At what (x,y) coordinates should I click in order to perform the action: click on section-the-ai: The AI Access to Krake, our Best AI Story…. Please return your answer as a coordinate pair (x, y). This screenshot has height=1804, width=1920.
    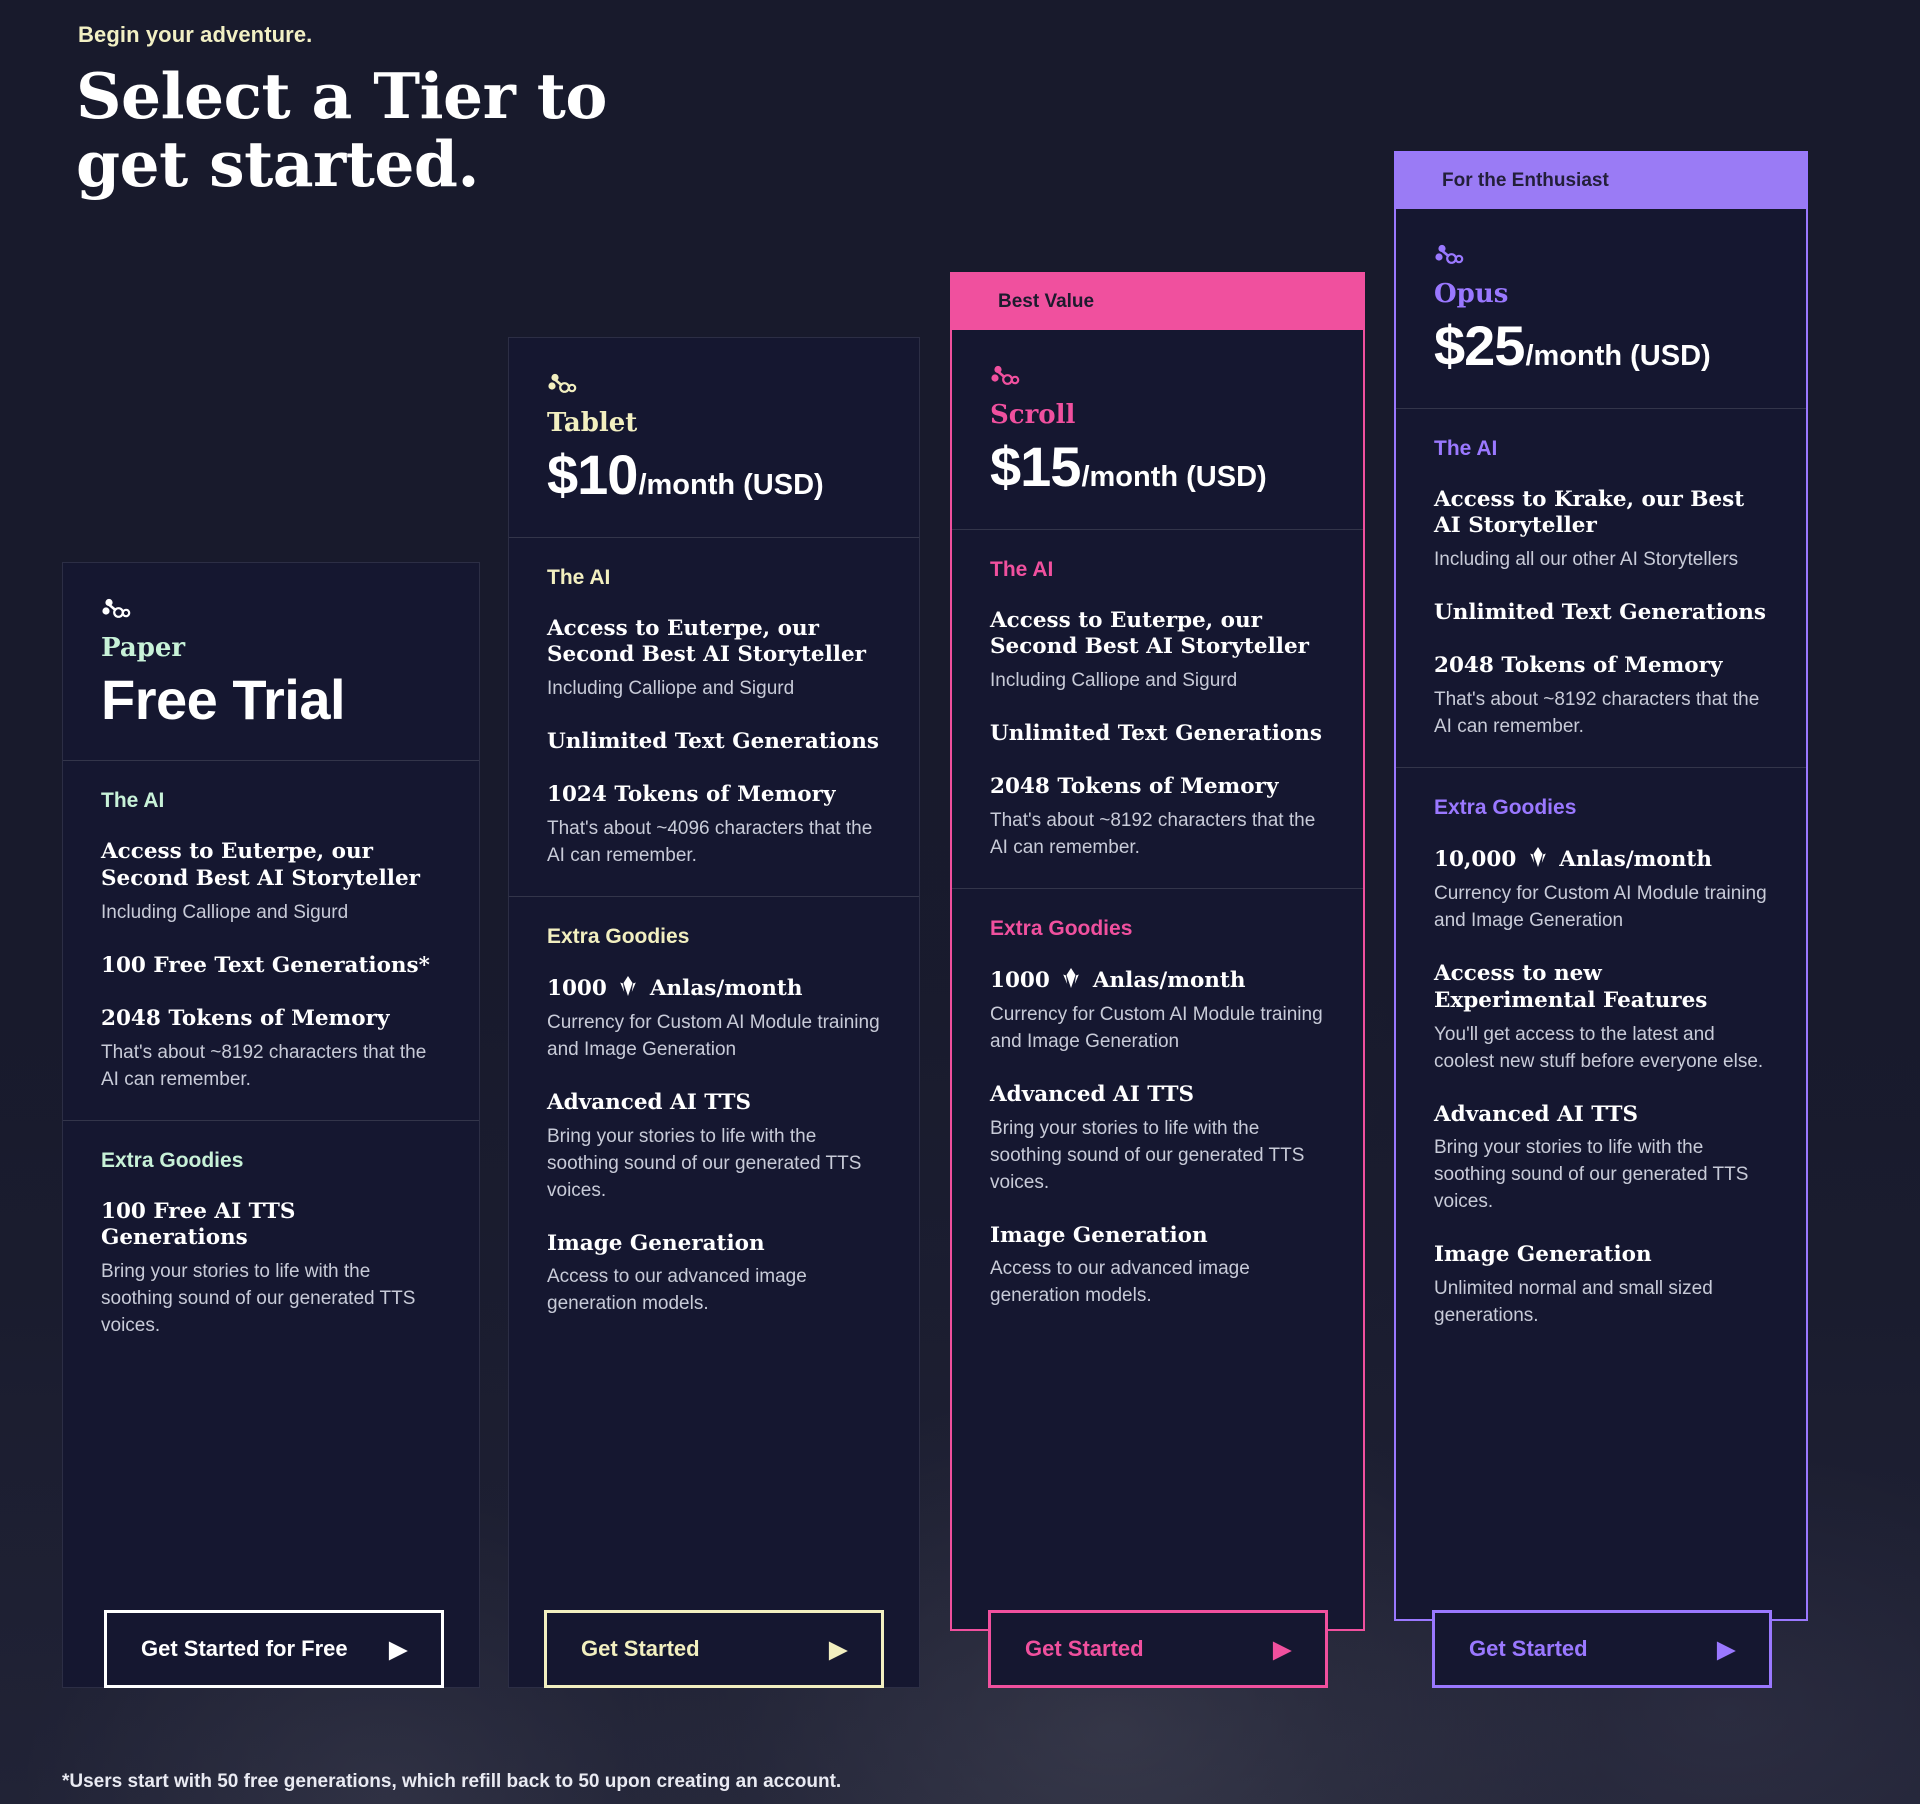
    Looking at the image, I should click on (1601, 588).